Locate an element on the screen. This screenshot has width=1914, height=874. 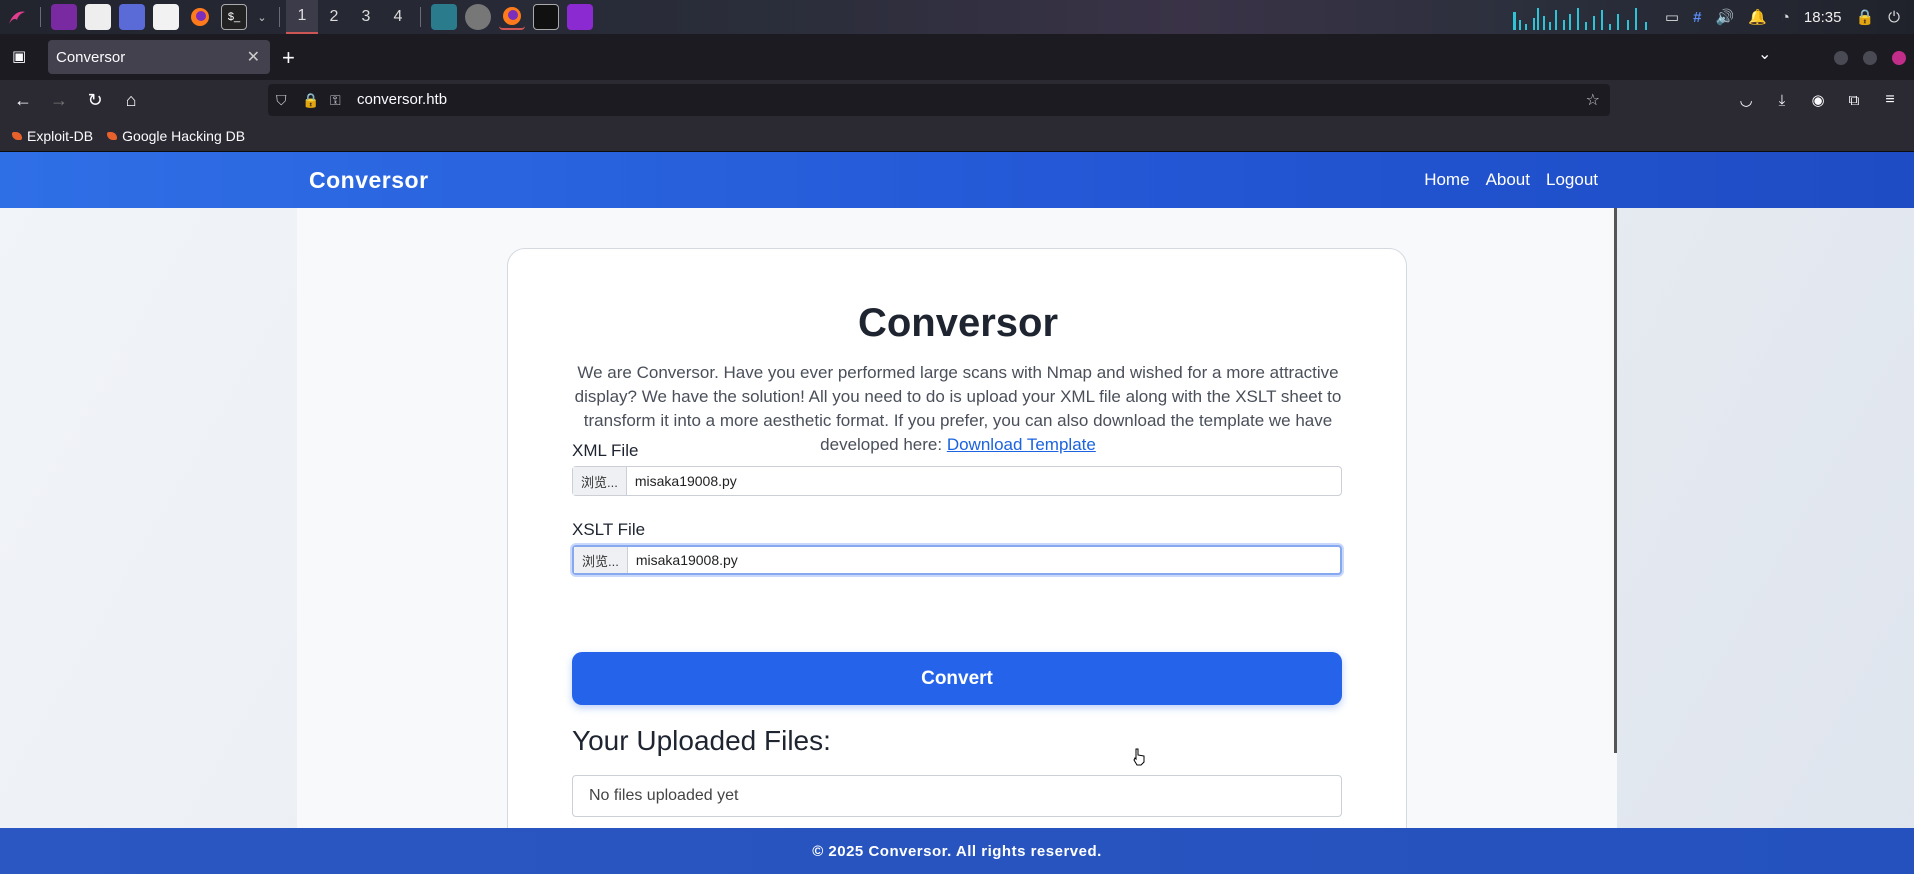
bell-icon: 🔔 is located at coordinates (1757, 17).